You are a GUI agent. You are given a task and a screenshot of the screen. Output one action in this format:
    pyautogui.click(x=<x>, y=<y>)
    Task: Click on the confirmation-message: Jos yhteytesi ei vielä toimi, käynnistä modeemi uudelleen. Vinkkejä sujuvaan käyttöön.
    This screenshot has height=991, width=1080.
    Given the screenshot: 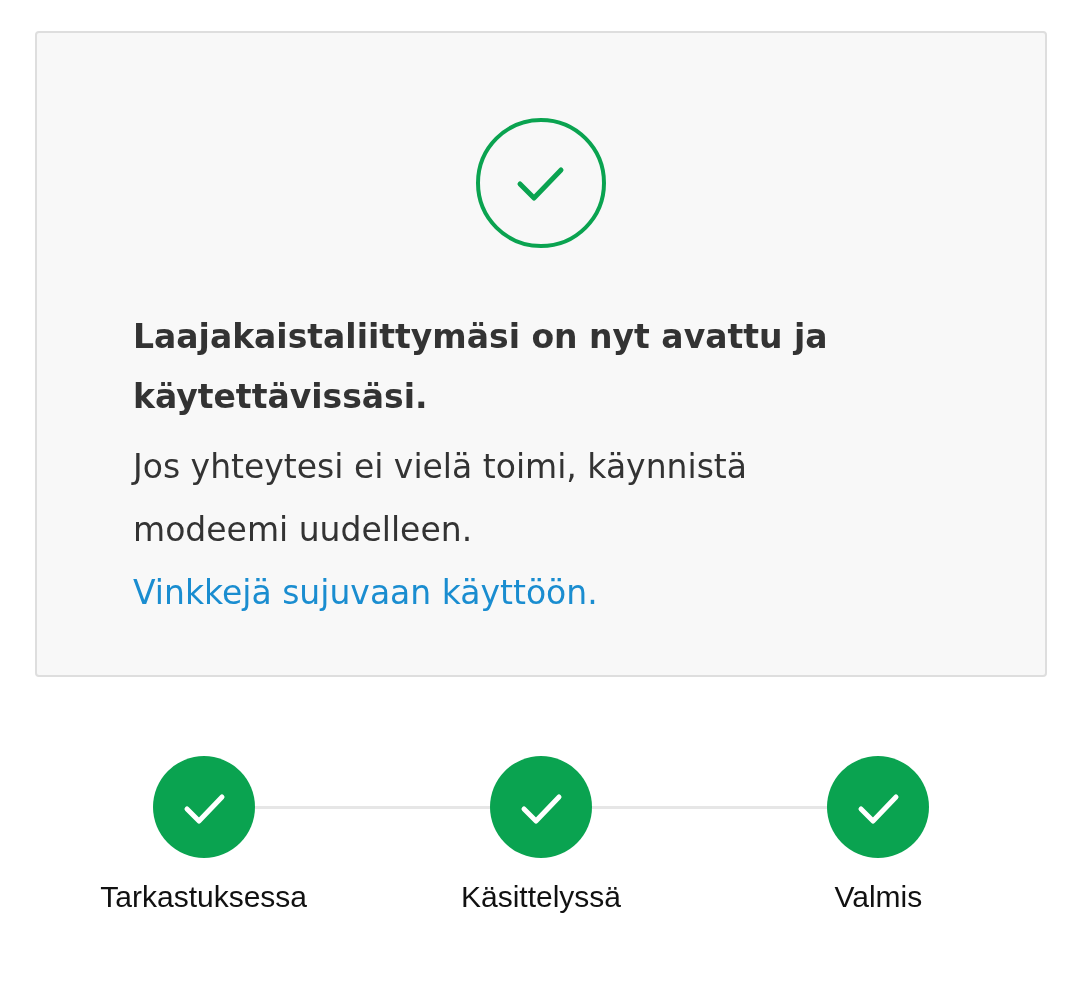 What is the action you would take?
    pyautogui.click(x=440, y=530)
    